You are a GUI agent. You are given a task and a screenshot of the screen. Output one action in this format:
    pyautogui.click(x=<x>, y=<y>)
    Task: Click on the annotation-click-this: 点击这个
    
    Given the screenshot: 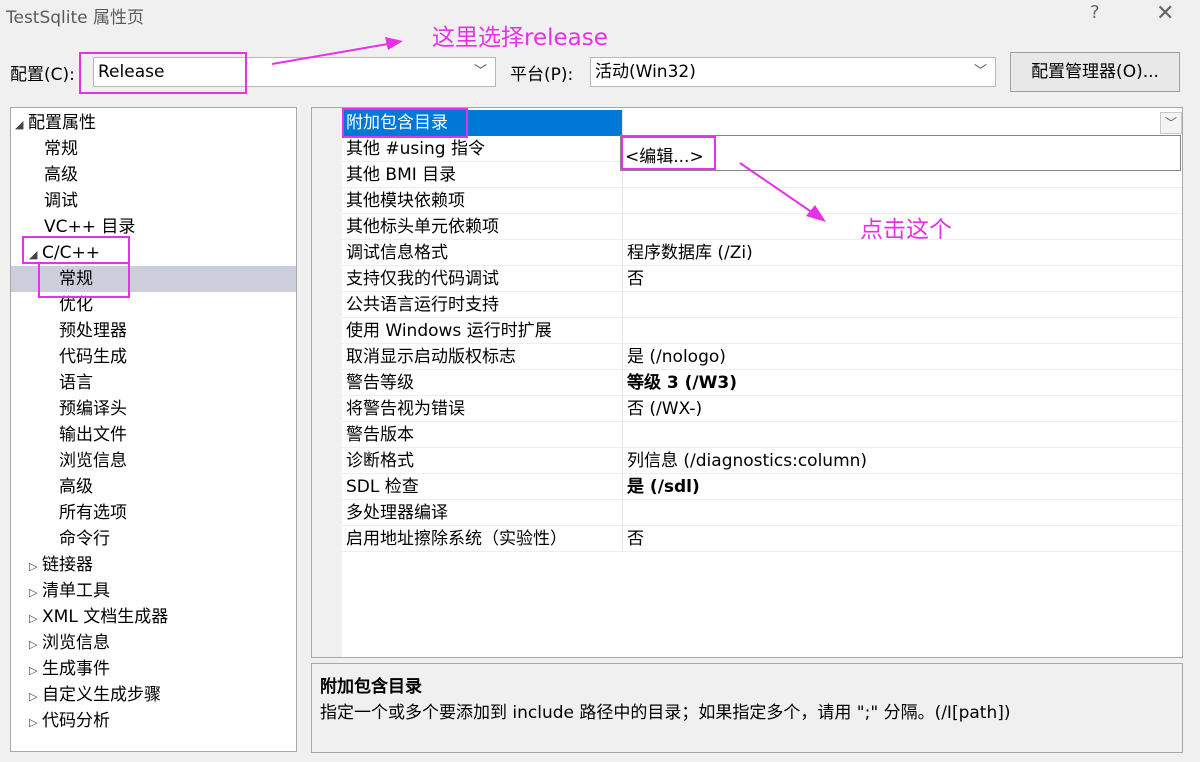 What is the action you would take?
    pyautogui.click(x=906, y=230)
    